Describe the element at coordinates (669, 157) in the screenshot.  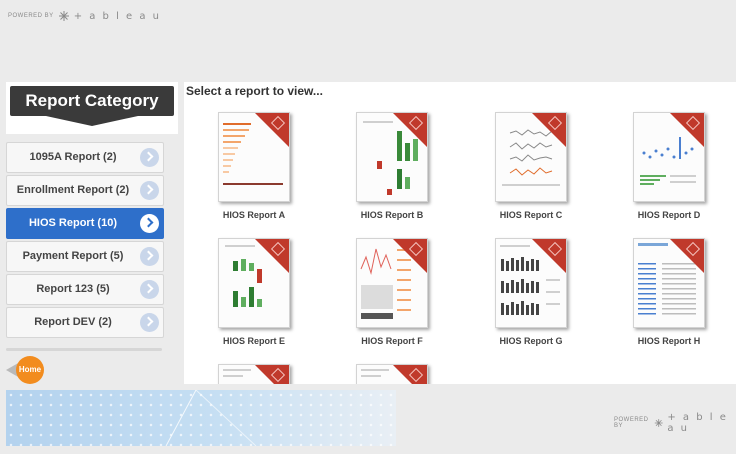
I see `scatter-chart-report-thumbnail-icon` at that location.